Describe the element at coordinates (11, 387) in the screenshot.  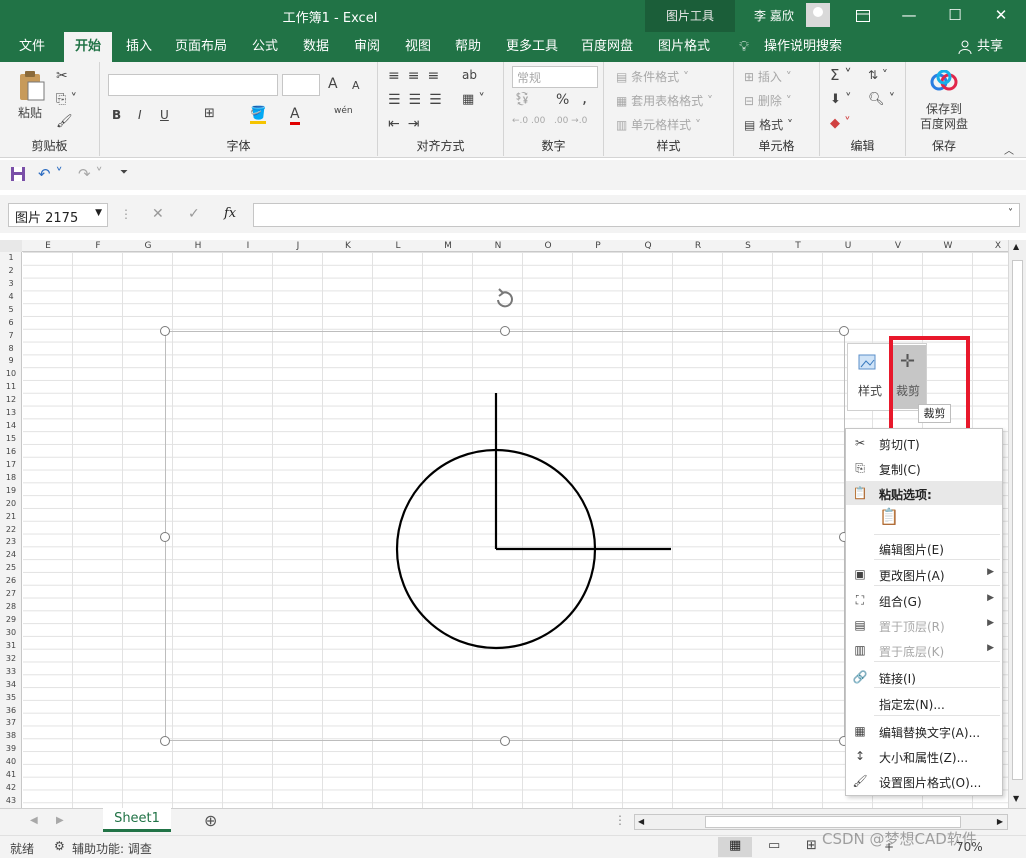
I see `row-header: 11` at that location.